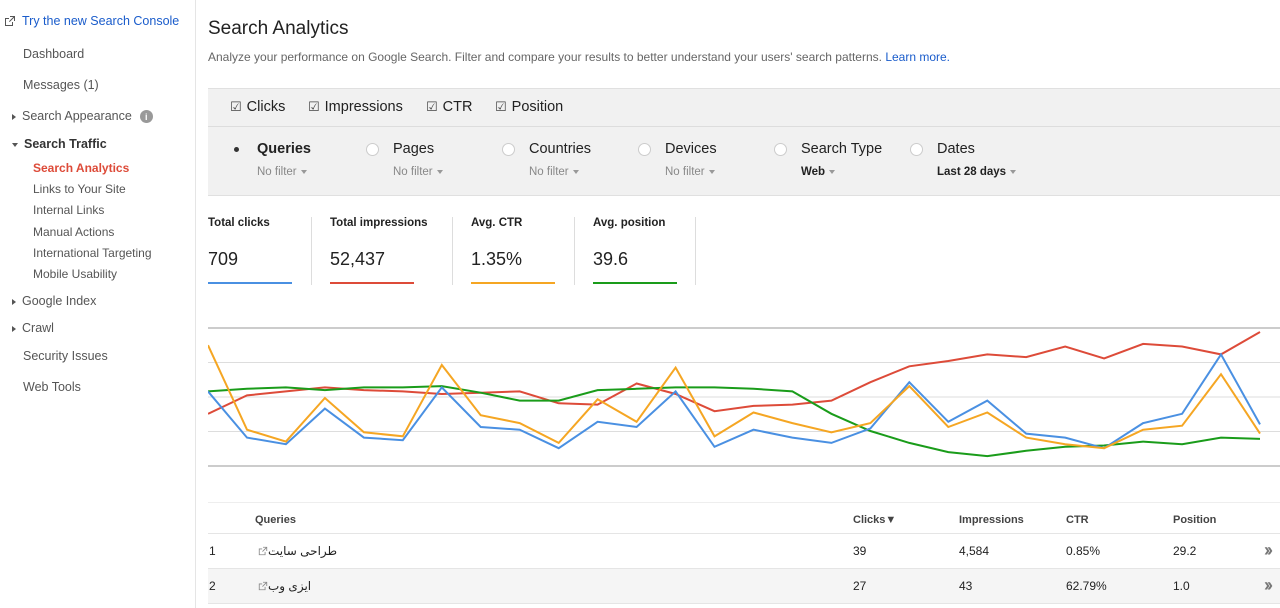 The height and width of the screenshot is (608, 1280). Describe the element at coordinates (61, 85) in the screenshot. I see `nav-messages: Messages (1)` at that location.